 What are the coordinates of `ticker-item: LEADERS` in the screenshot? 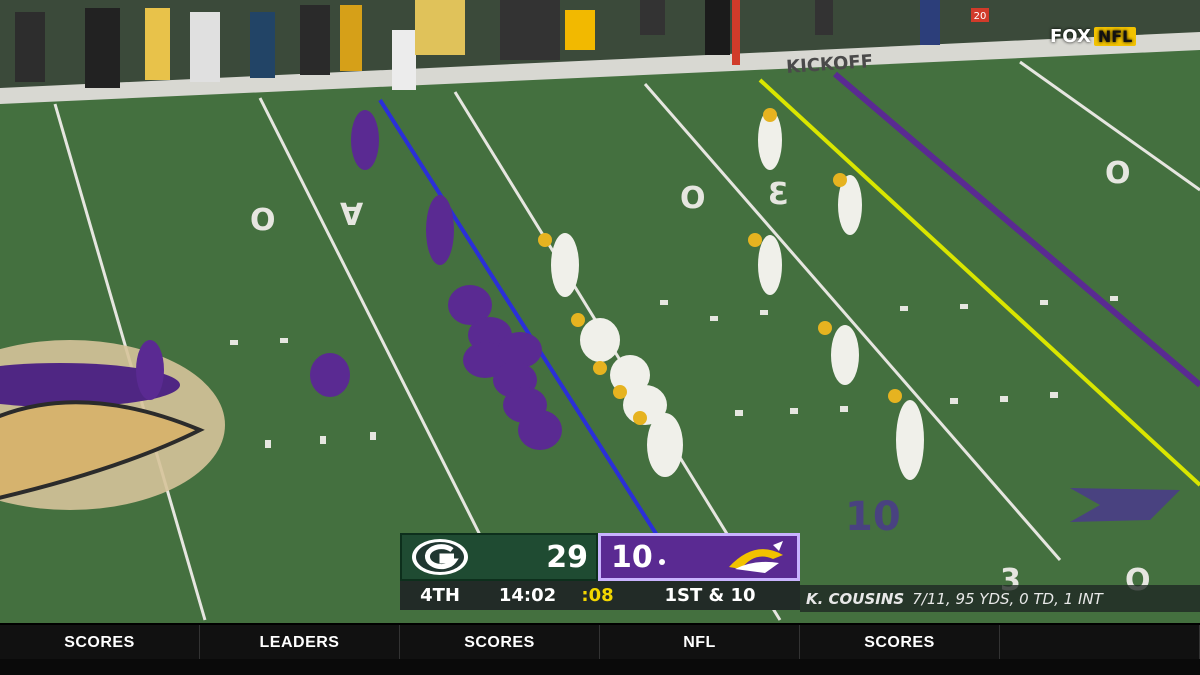 It's located at (300, 643).